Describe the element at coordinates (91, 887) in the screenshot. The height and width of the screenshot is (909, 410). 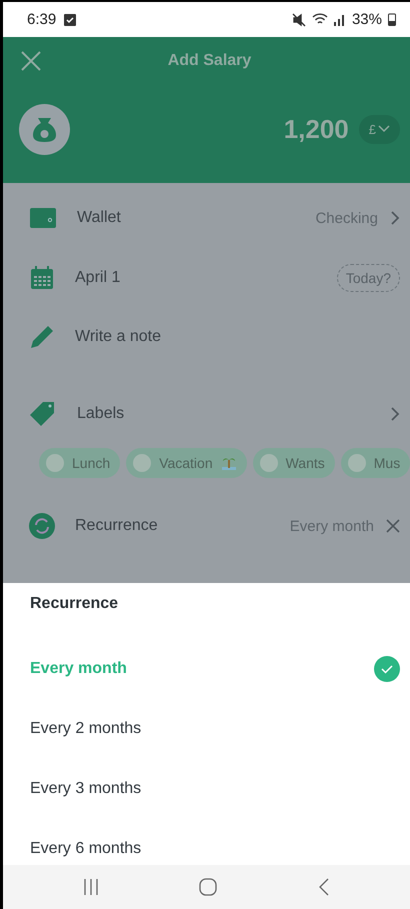
I see `recent-apps-icon` at that location.